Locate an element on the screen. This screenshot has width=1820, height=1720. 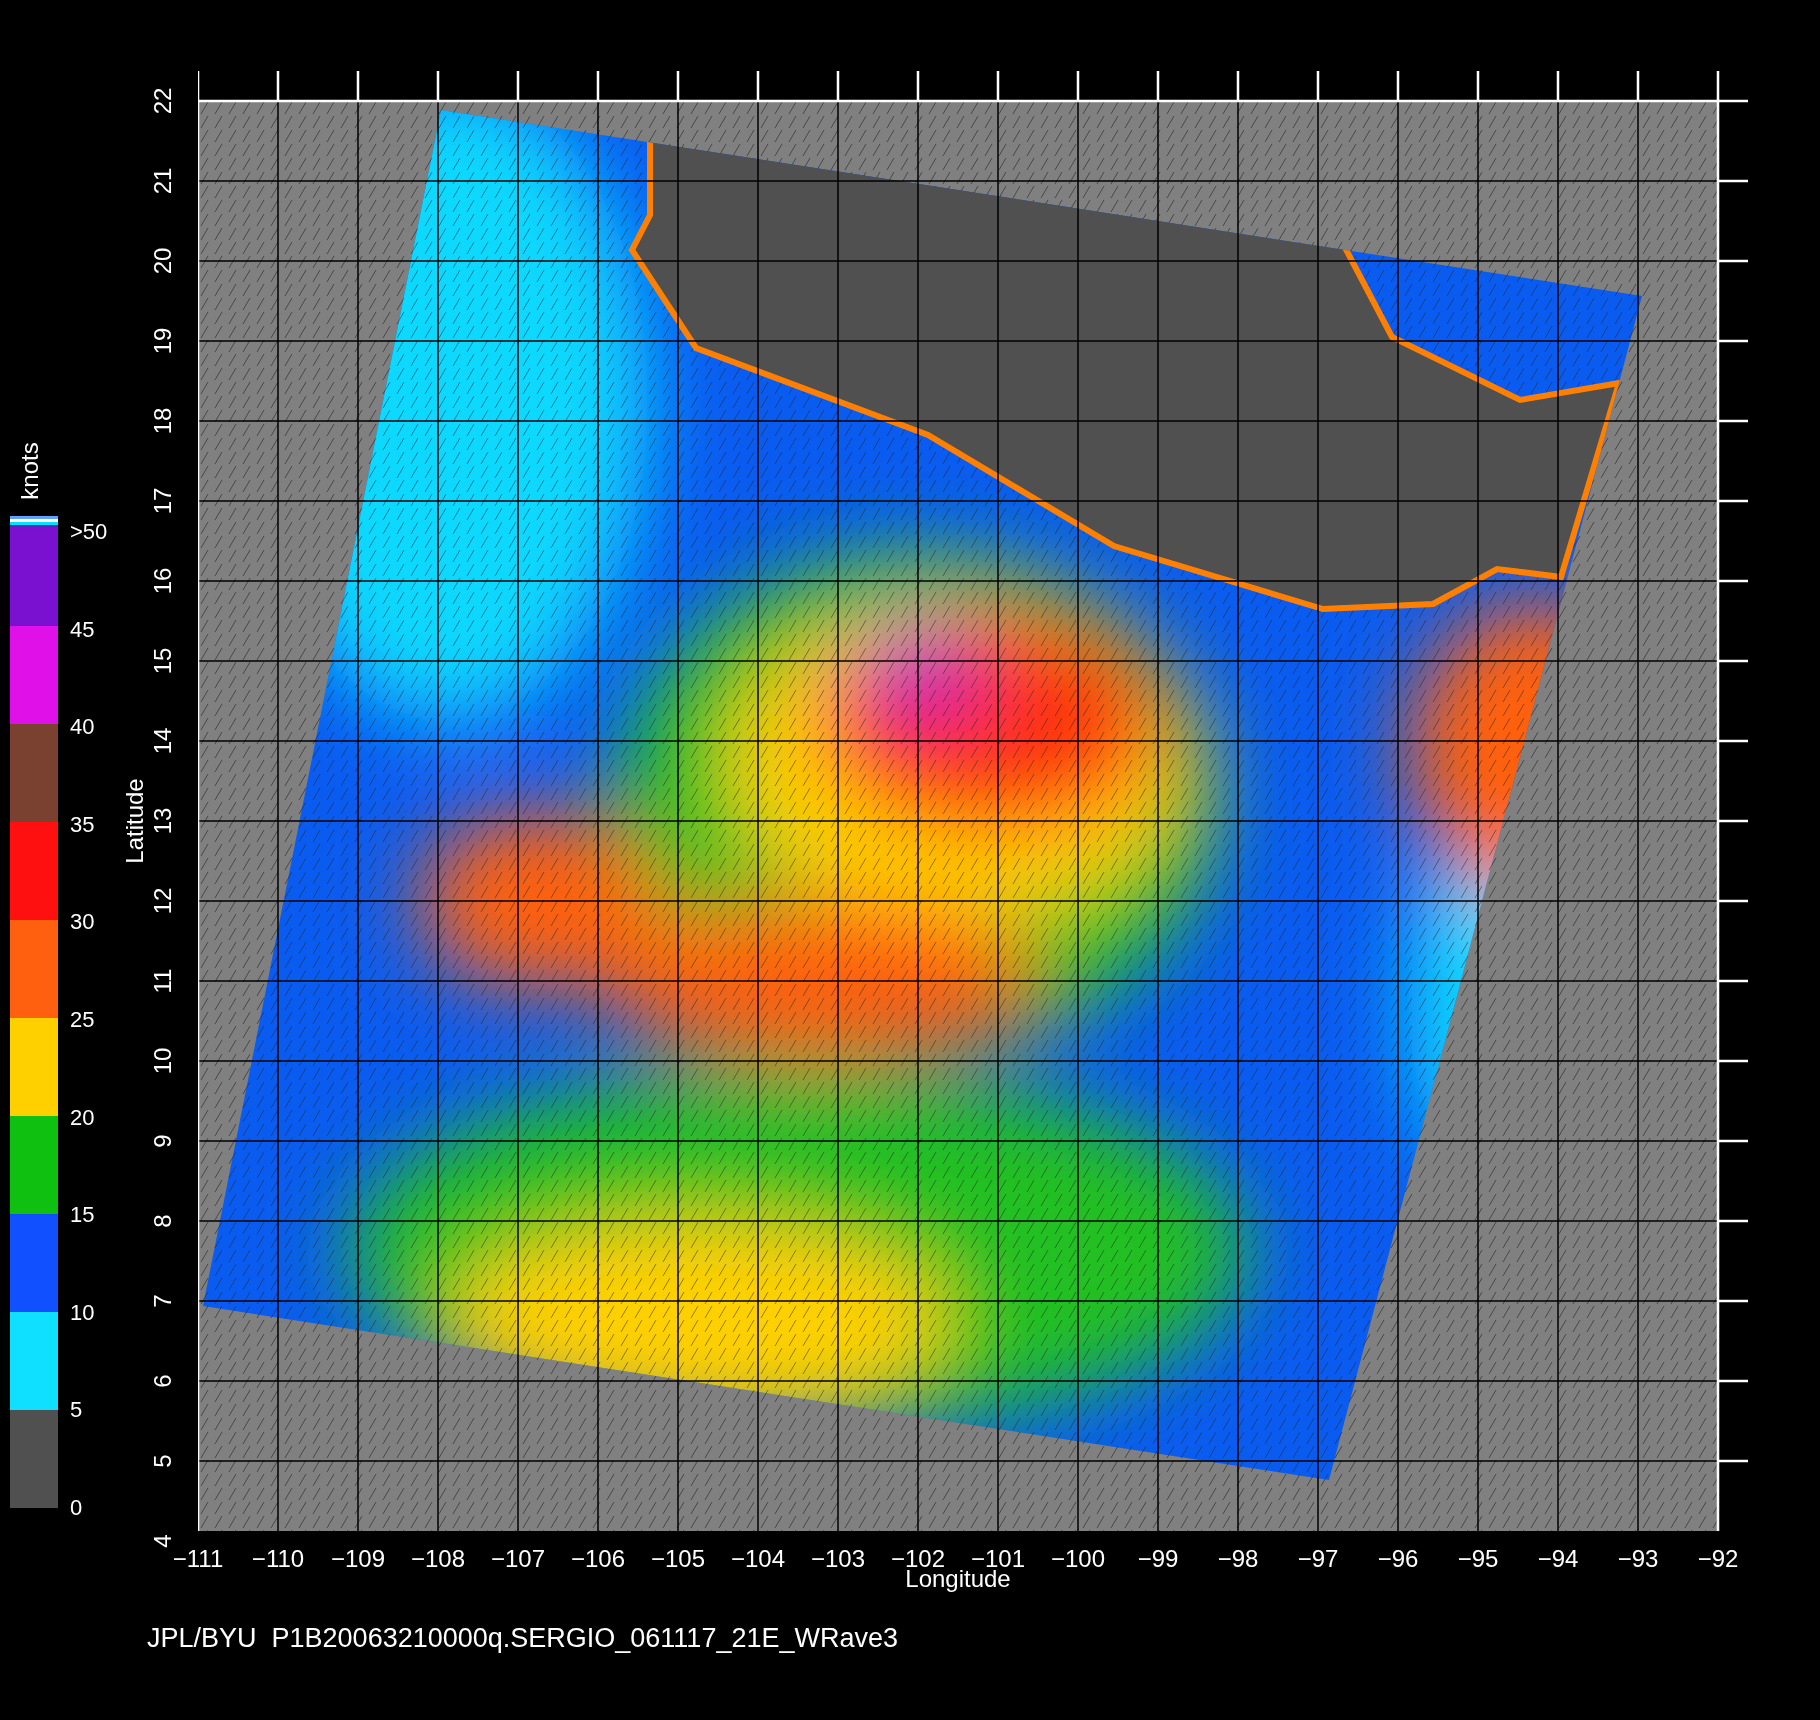
colorbar-tick-label: 35 is located at coordinates (83, 824).